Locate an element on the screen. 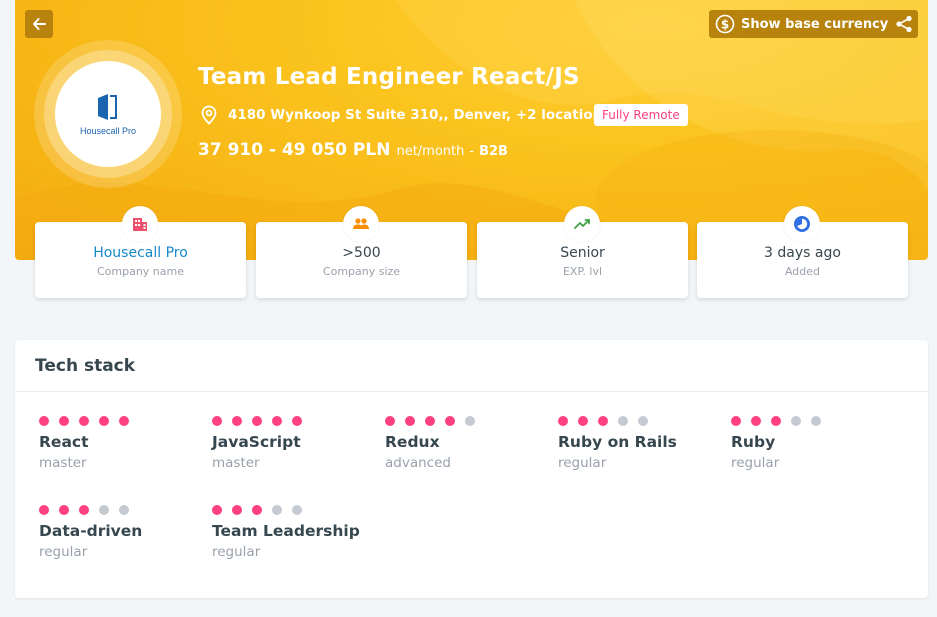 The width and height of the screenshot is (937, 617). experience-icon-badge is located at coordinates (582, 224).